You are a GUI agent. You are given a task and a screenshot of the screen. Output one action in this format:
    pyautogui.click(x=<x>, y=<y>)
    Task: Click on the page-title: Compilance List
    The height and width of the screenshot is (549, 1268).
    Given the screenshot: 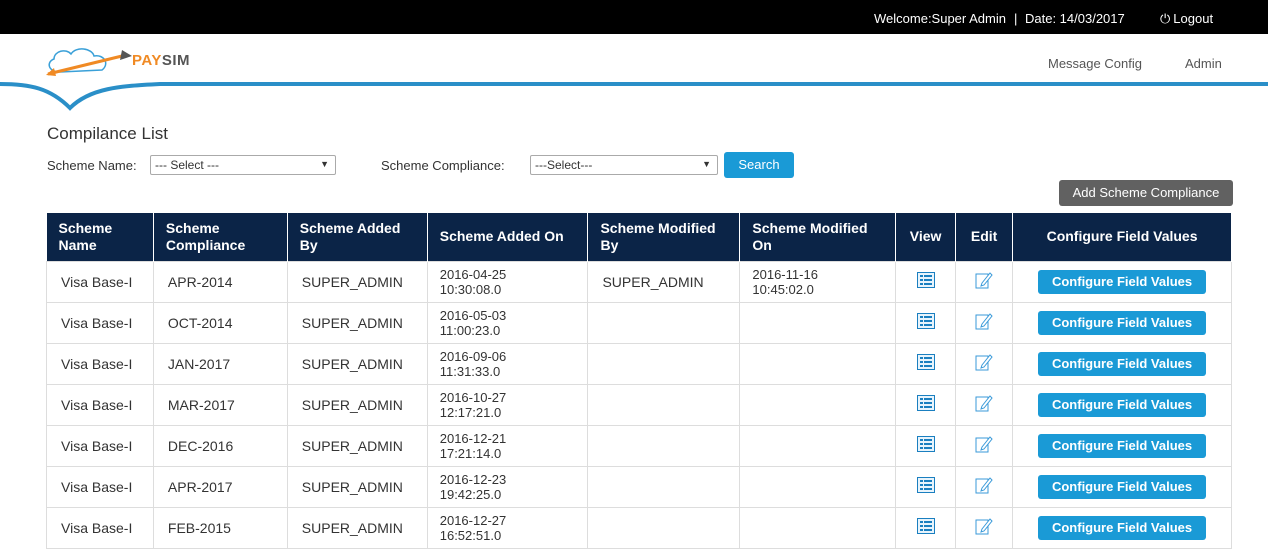 What is the action you would take?
    pyautogui.click(x=107, y=133)
    